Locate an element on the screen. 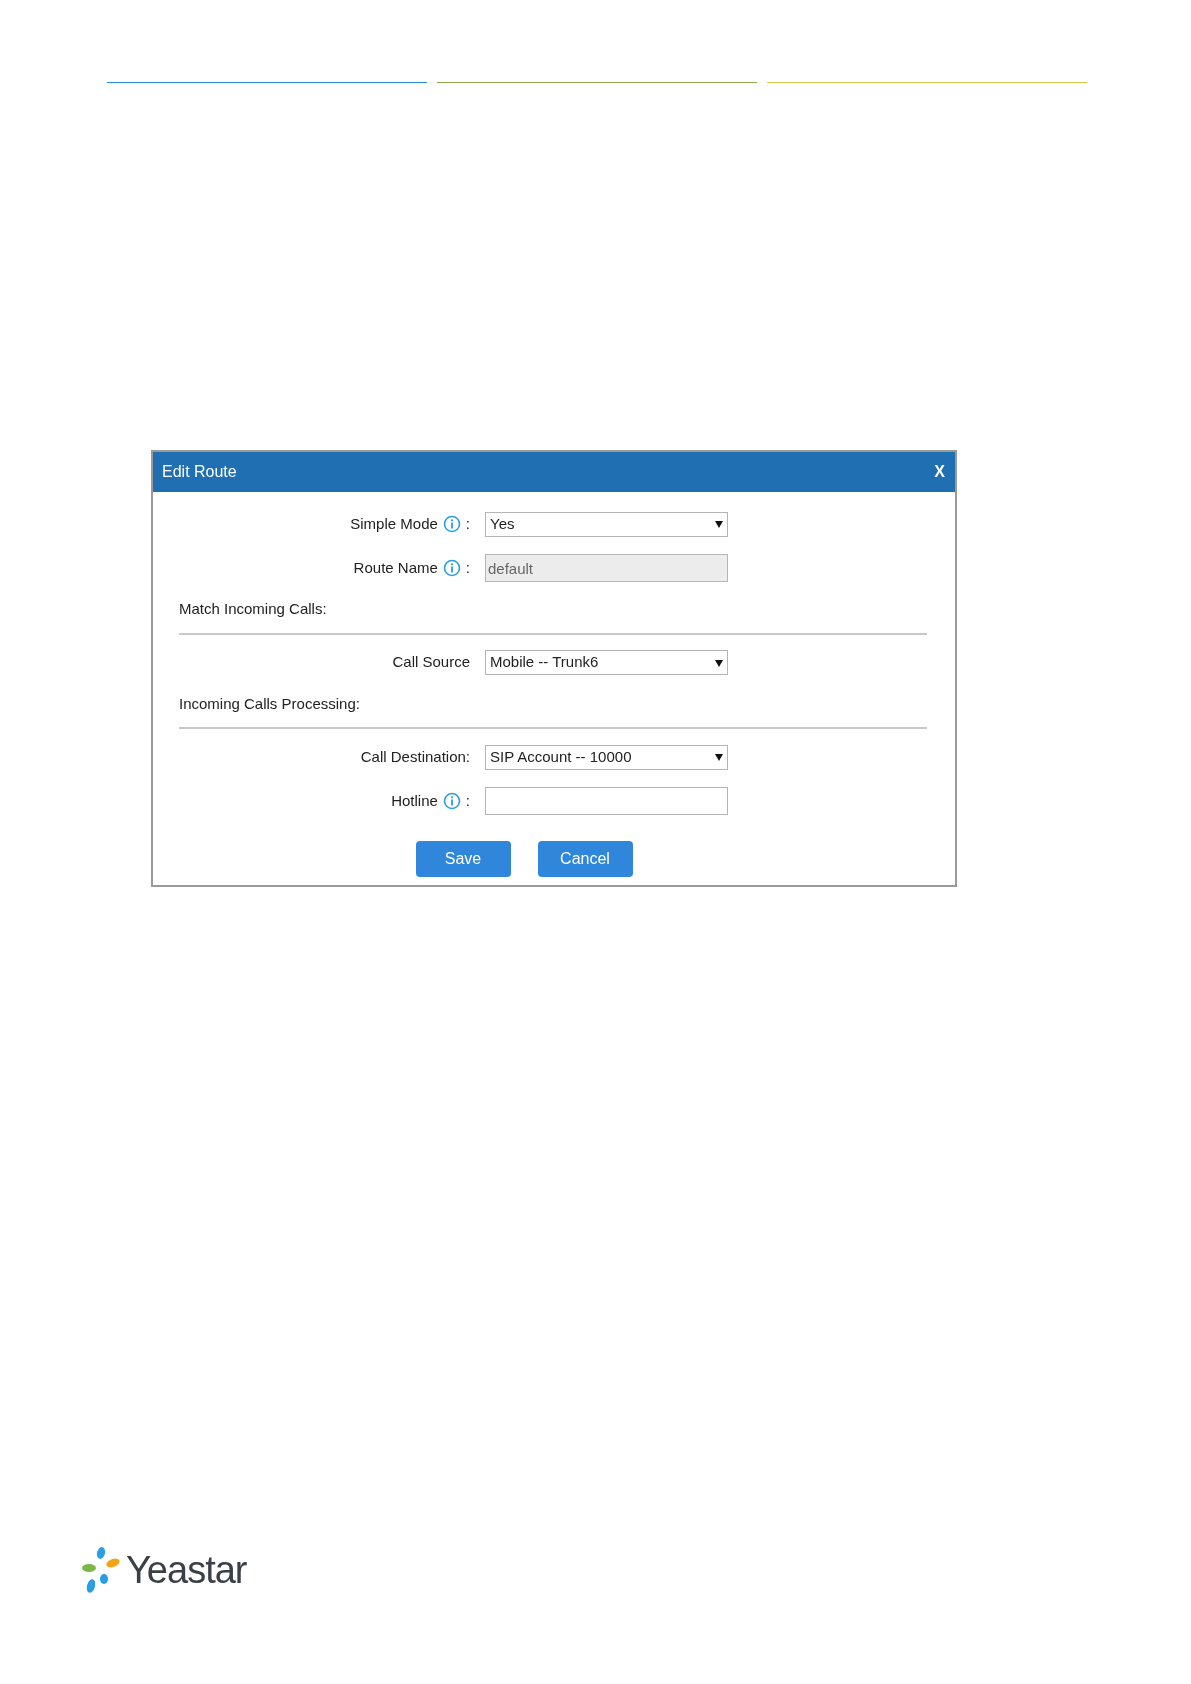  cancel-button: Cancel is located at coordinates (585, 859).